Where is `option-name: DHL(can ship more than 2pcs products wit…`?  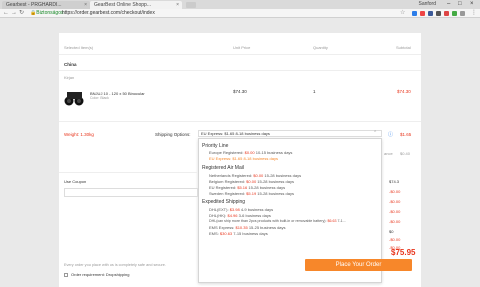
option-name: DHL(can ship more than 2pcs products wit… is located at coordinates (268, 221).